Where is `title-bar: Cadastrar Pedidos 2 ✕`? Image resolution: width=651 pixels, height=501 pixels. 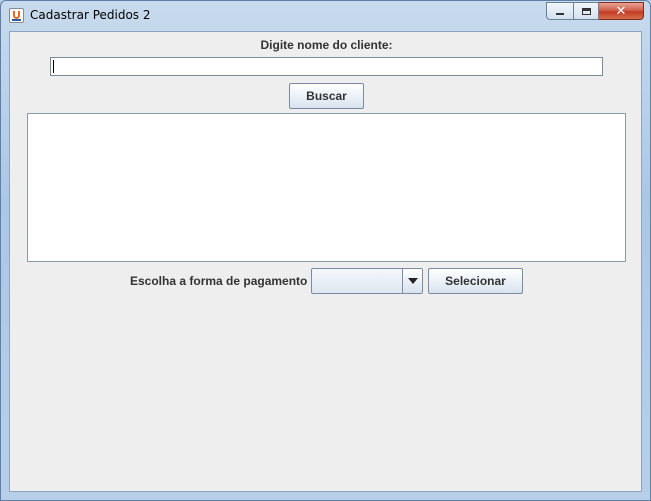 title-bar: Cadastrar Pedidos 2 ✕ is located at coordinates (325, 16).